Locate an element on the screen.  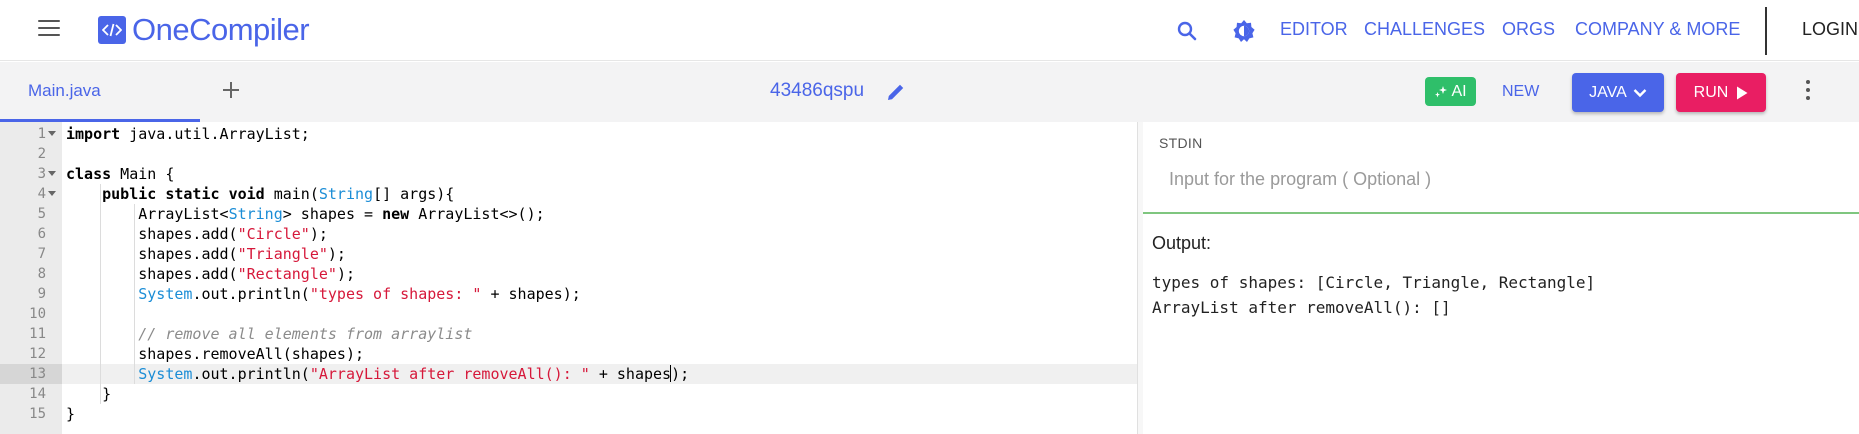
pencil-icon is located at coordinates (896, 92).